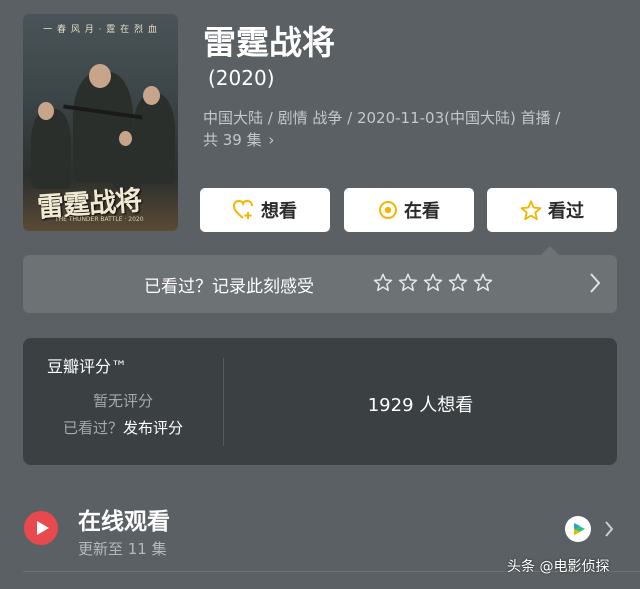 The width and height of the screenshot is (640, 589). I want to click on online-watch-title: 在线观看, so click(124, 522).